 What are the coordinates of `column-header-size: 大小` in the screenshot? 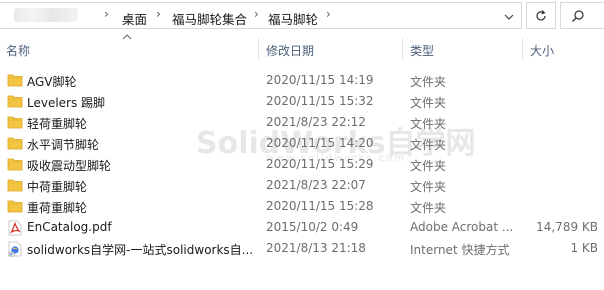 It's located at (542, 50).